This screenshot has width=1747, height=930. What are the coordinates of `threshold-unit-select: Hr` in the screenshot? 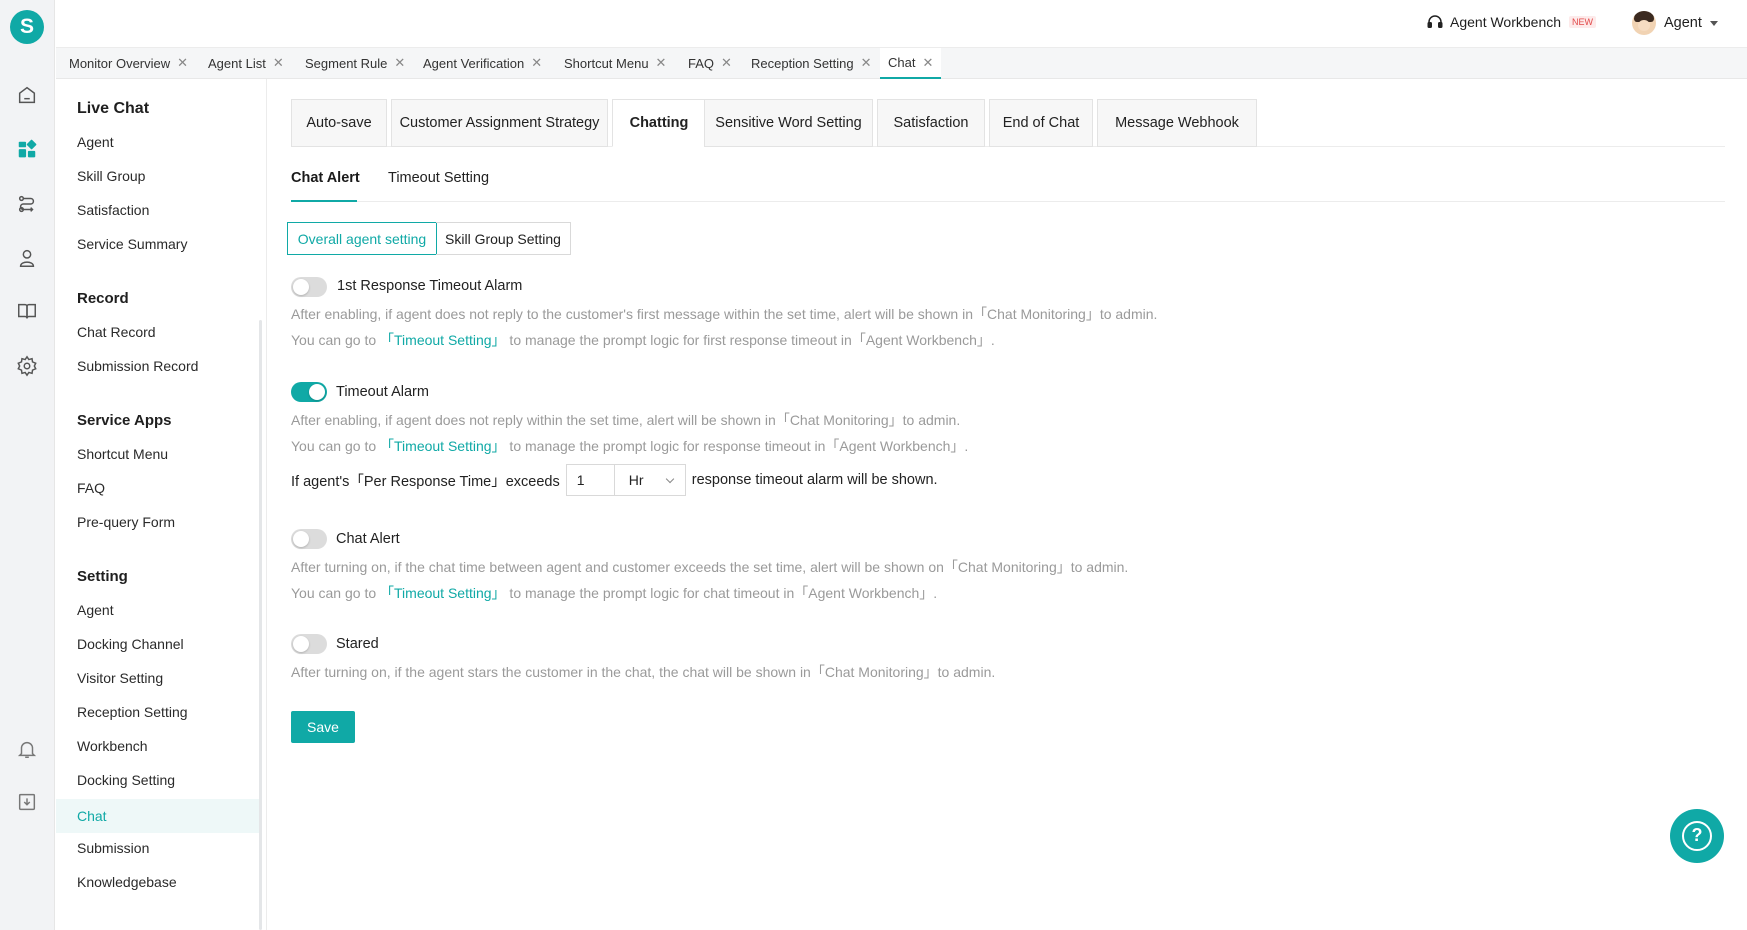 It's located at (649, 480).